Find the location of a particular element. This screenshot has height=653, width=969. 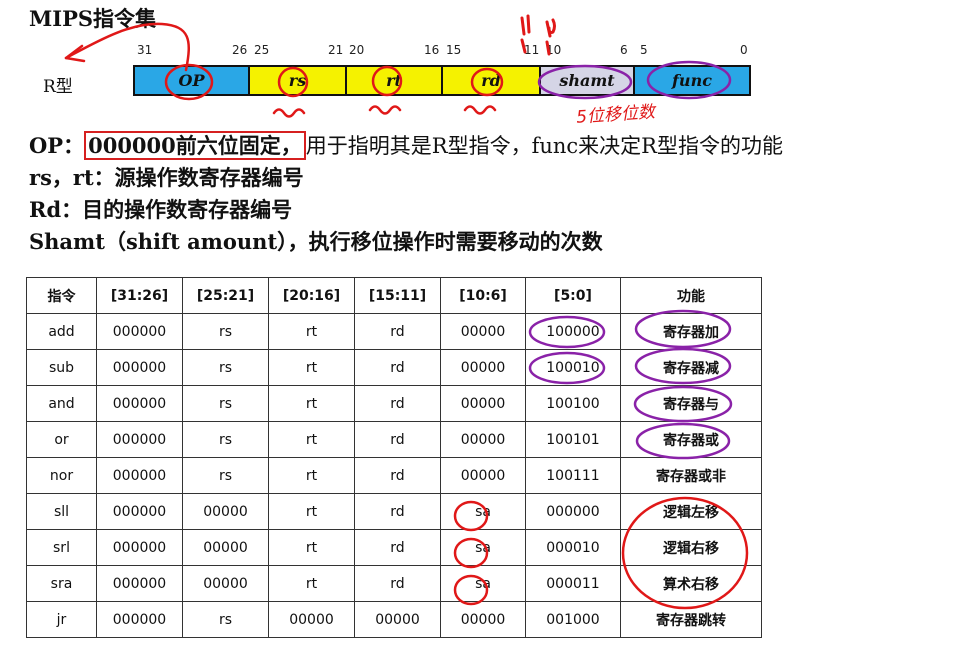

shamt-description: Shamt（shift amount），执行移位操作时需要移动的次数 is located at coordinates (316, 241).